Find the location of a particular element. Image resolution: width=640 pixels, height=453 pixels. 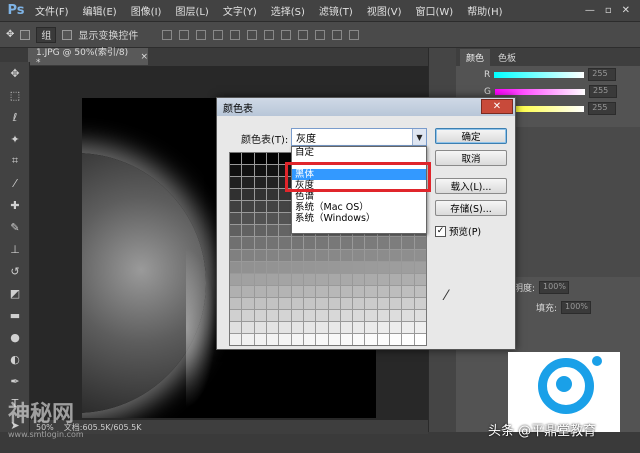

slider-r-value: 255 is located at coordinates (602, 74).